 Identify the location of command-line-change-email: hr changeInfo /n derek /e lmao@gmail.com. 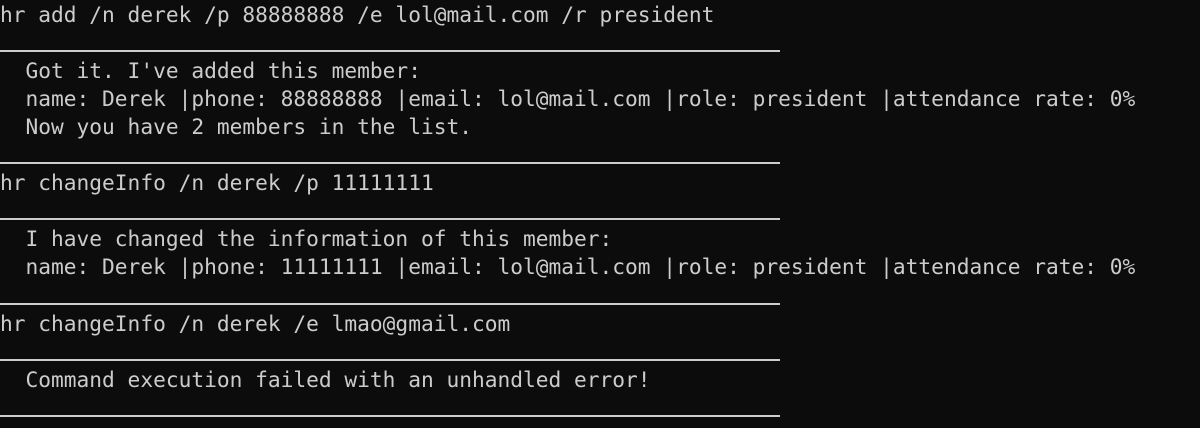
(255, 323).